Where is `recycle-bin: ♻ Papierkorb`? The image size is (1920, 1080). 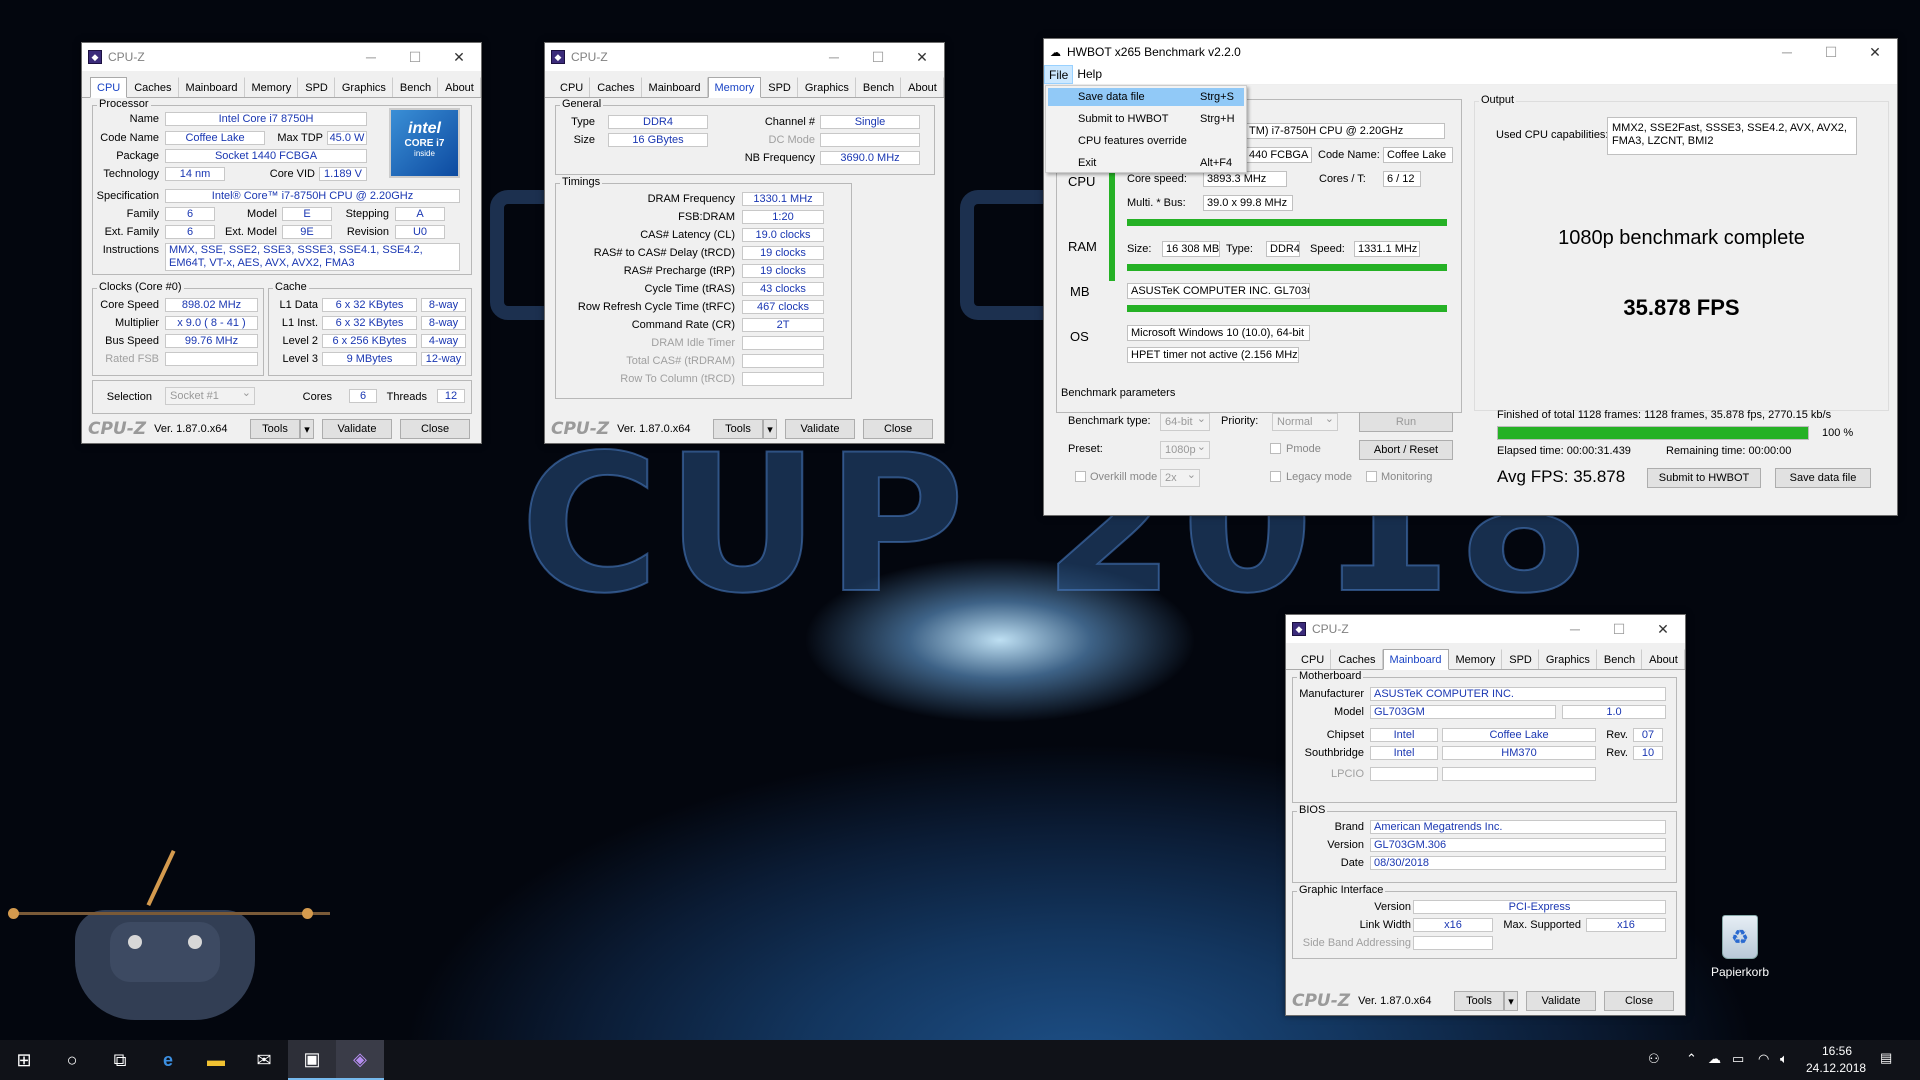 recycle-bin: ♻ Papierkorb is located at coordinates (1740, 947).